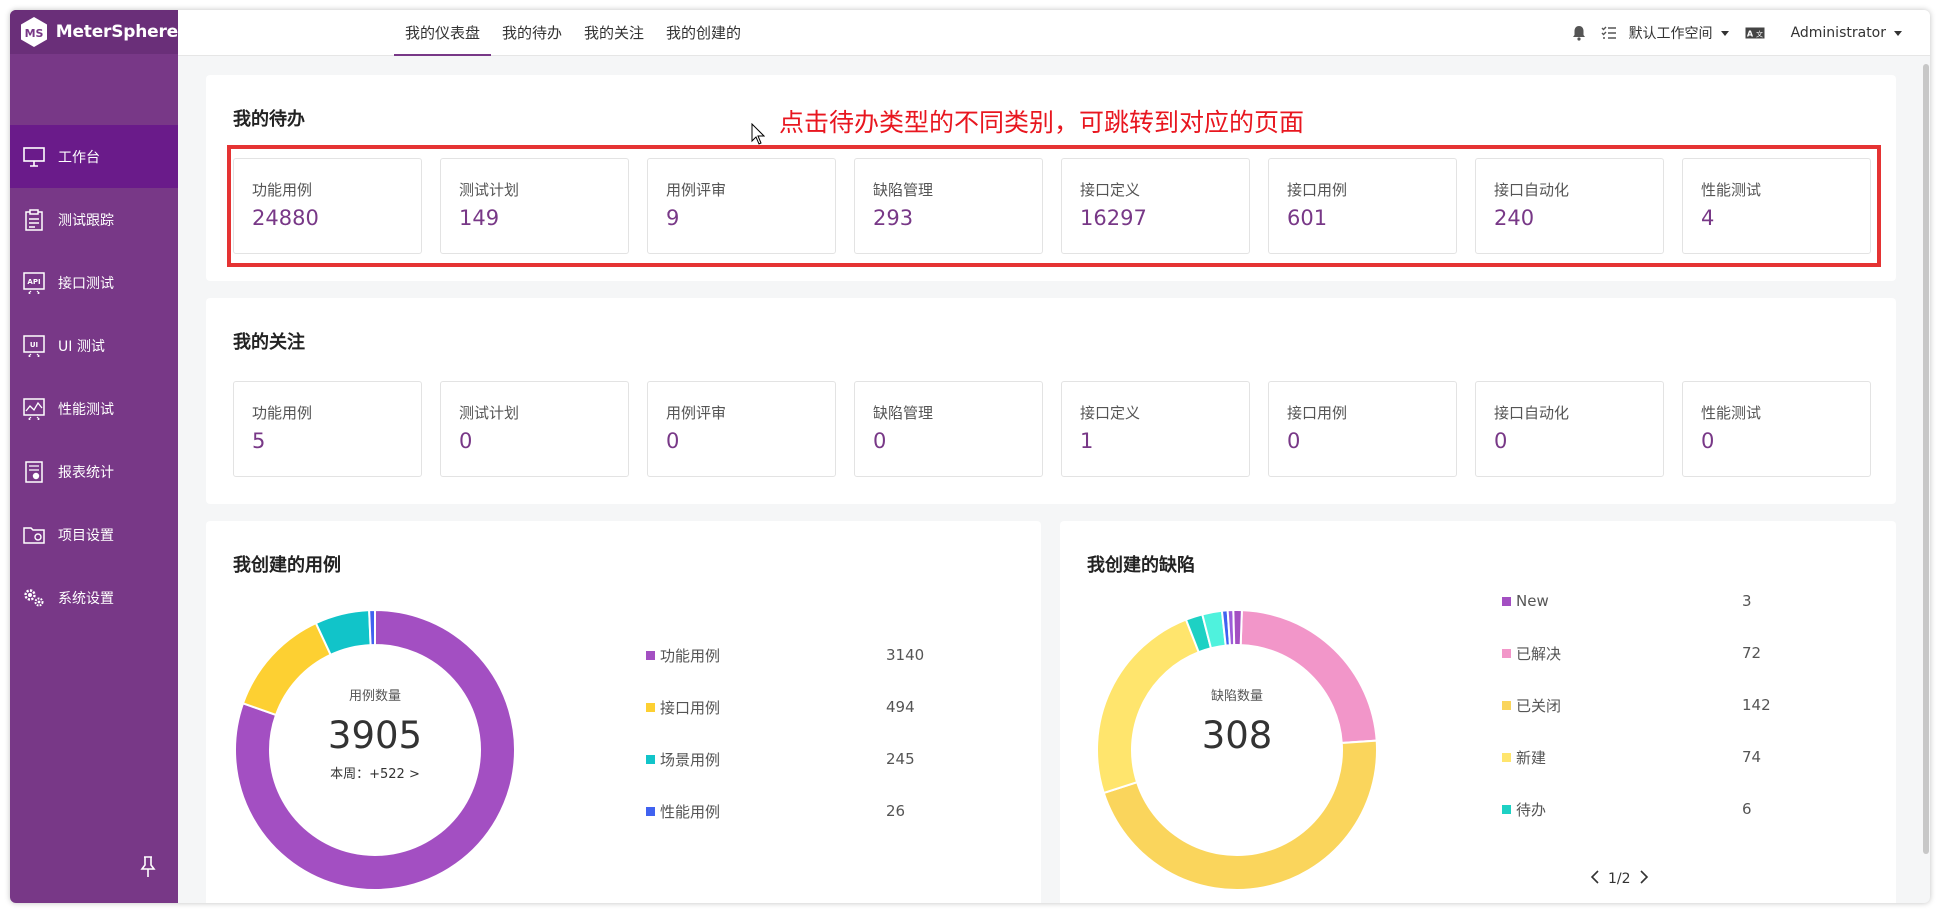  Describe the element at coordinates (1531, 809) in the screenshot. I see `legend-label: 待办` at that location.